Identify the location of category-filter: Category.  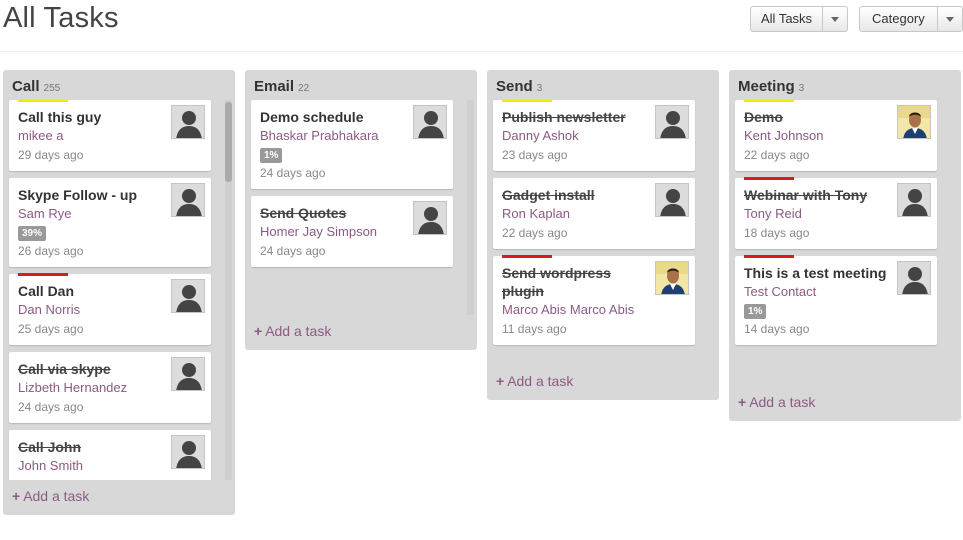
(911, 19).